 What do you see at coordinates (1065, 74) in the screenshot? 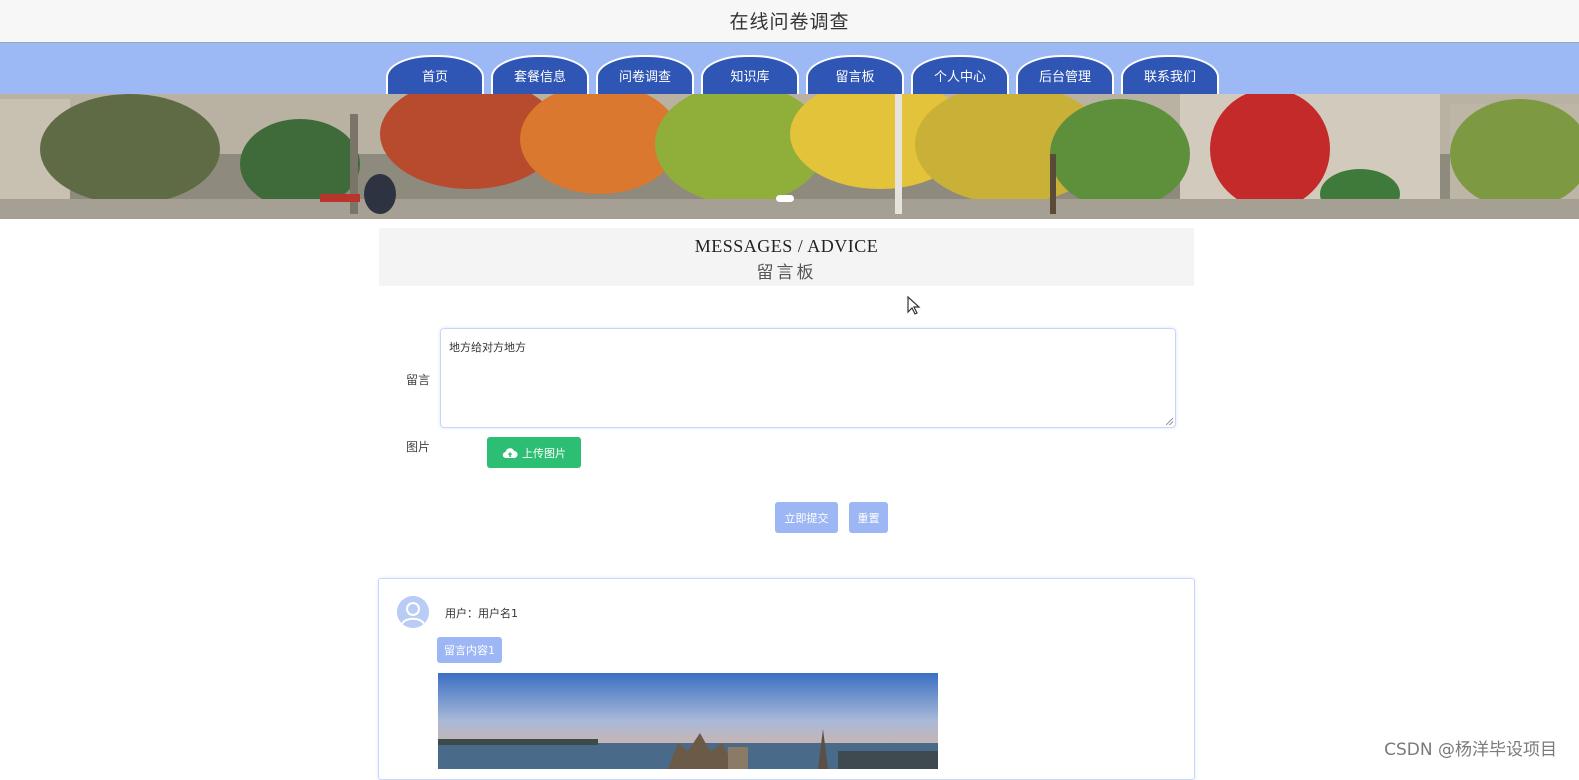
I see `nav-item-admin: 后台管理` at bounding box center [1065, 74].